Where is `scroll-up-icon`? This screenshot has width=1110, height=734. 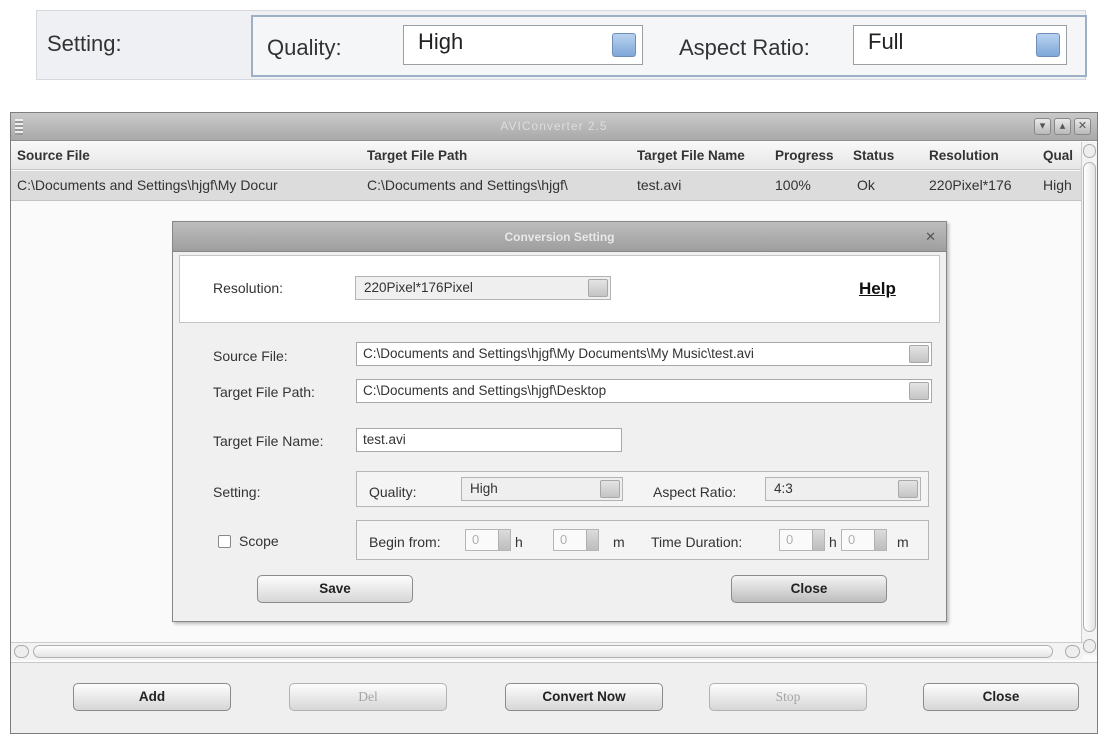 scroll-up-icon is located at coordinates (1089, 151).